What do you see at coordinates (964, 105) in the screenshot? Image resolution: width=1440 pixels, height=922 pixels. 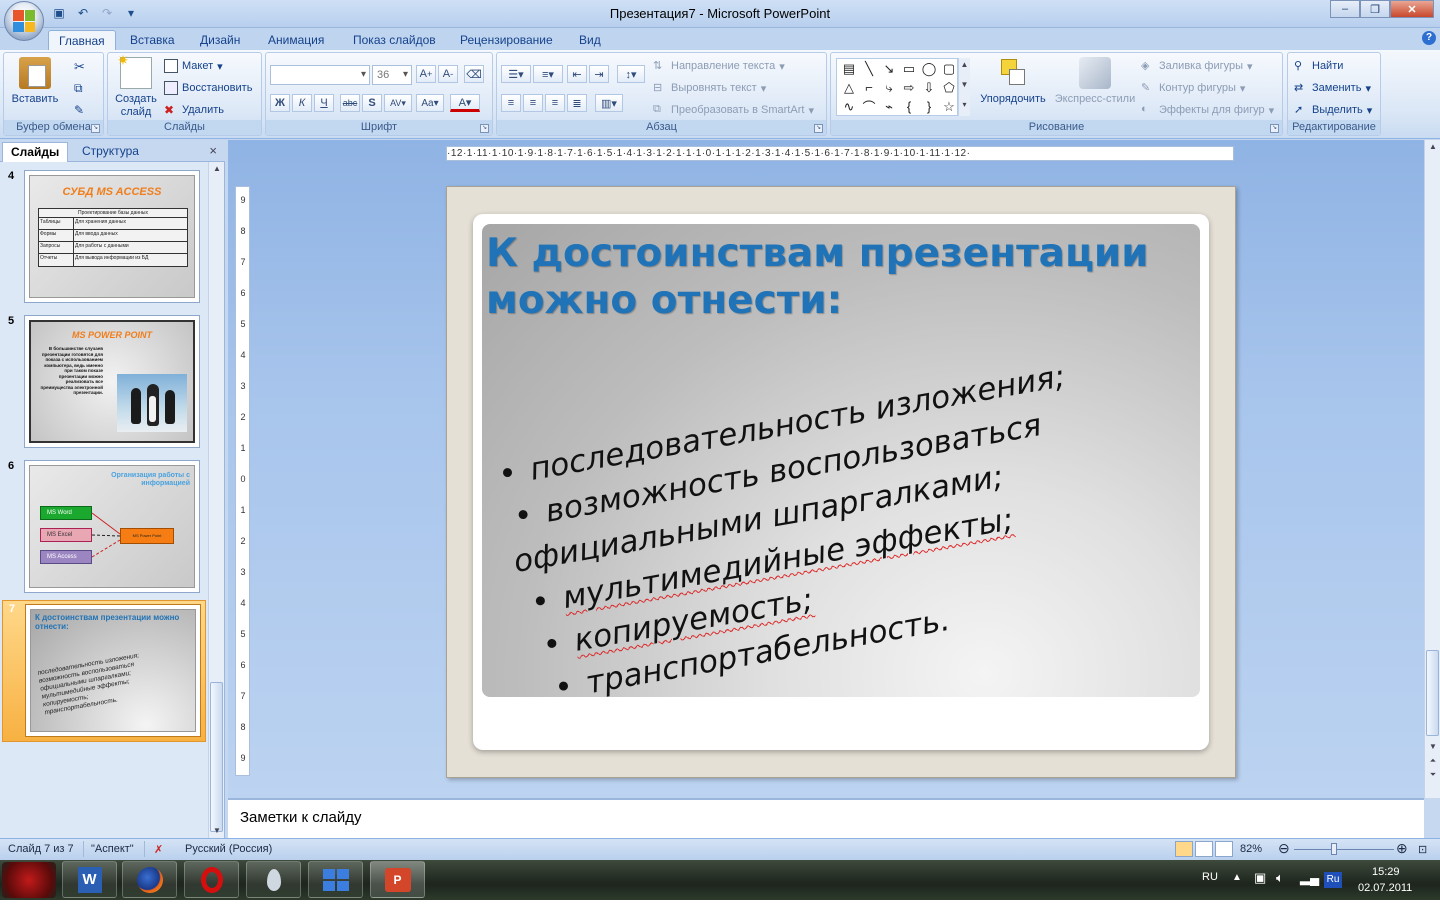 I see `gallery-more-icon: ▾` at bounding box center [964, 105].